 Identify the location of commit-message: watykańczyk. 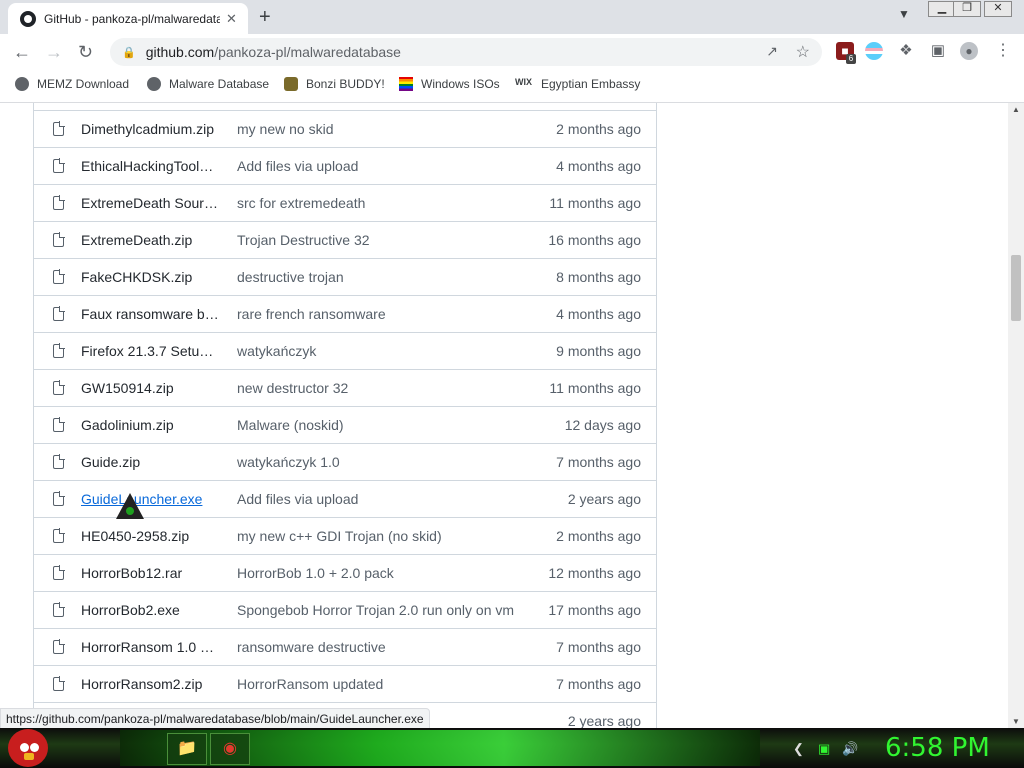
(382, 351).